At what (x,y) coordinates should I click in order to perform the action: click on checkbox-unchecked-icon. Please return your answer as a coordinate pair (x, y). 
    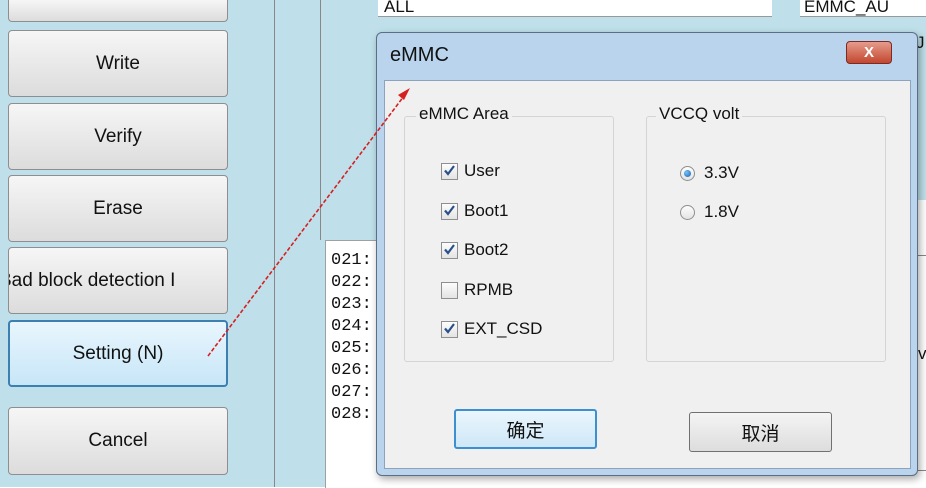
    Looking at the image, I should click on (449, 290).